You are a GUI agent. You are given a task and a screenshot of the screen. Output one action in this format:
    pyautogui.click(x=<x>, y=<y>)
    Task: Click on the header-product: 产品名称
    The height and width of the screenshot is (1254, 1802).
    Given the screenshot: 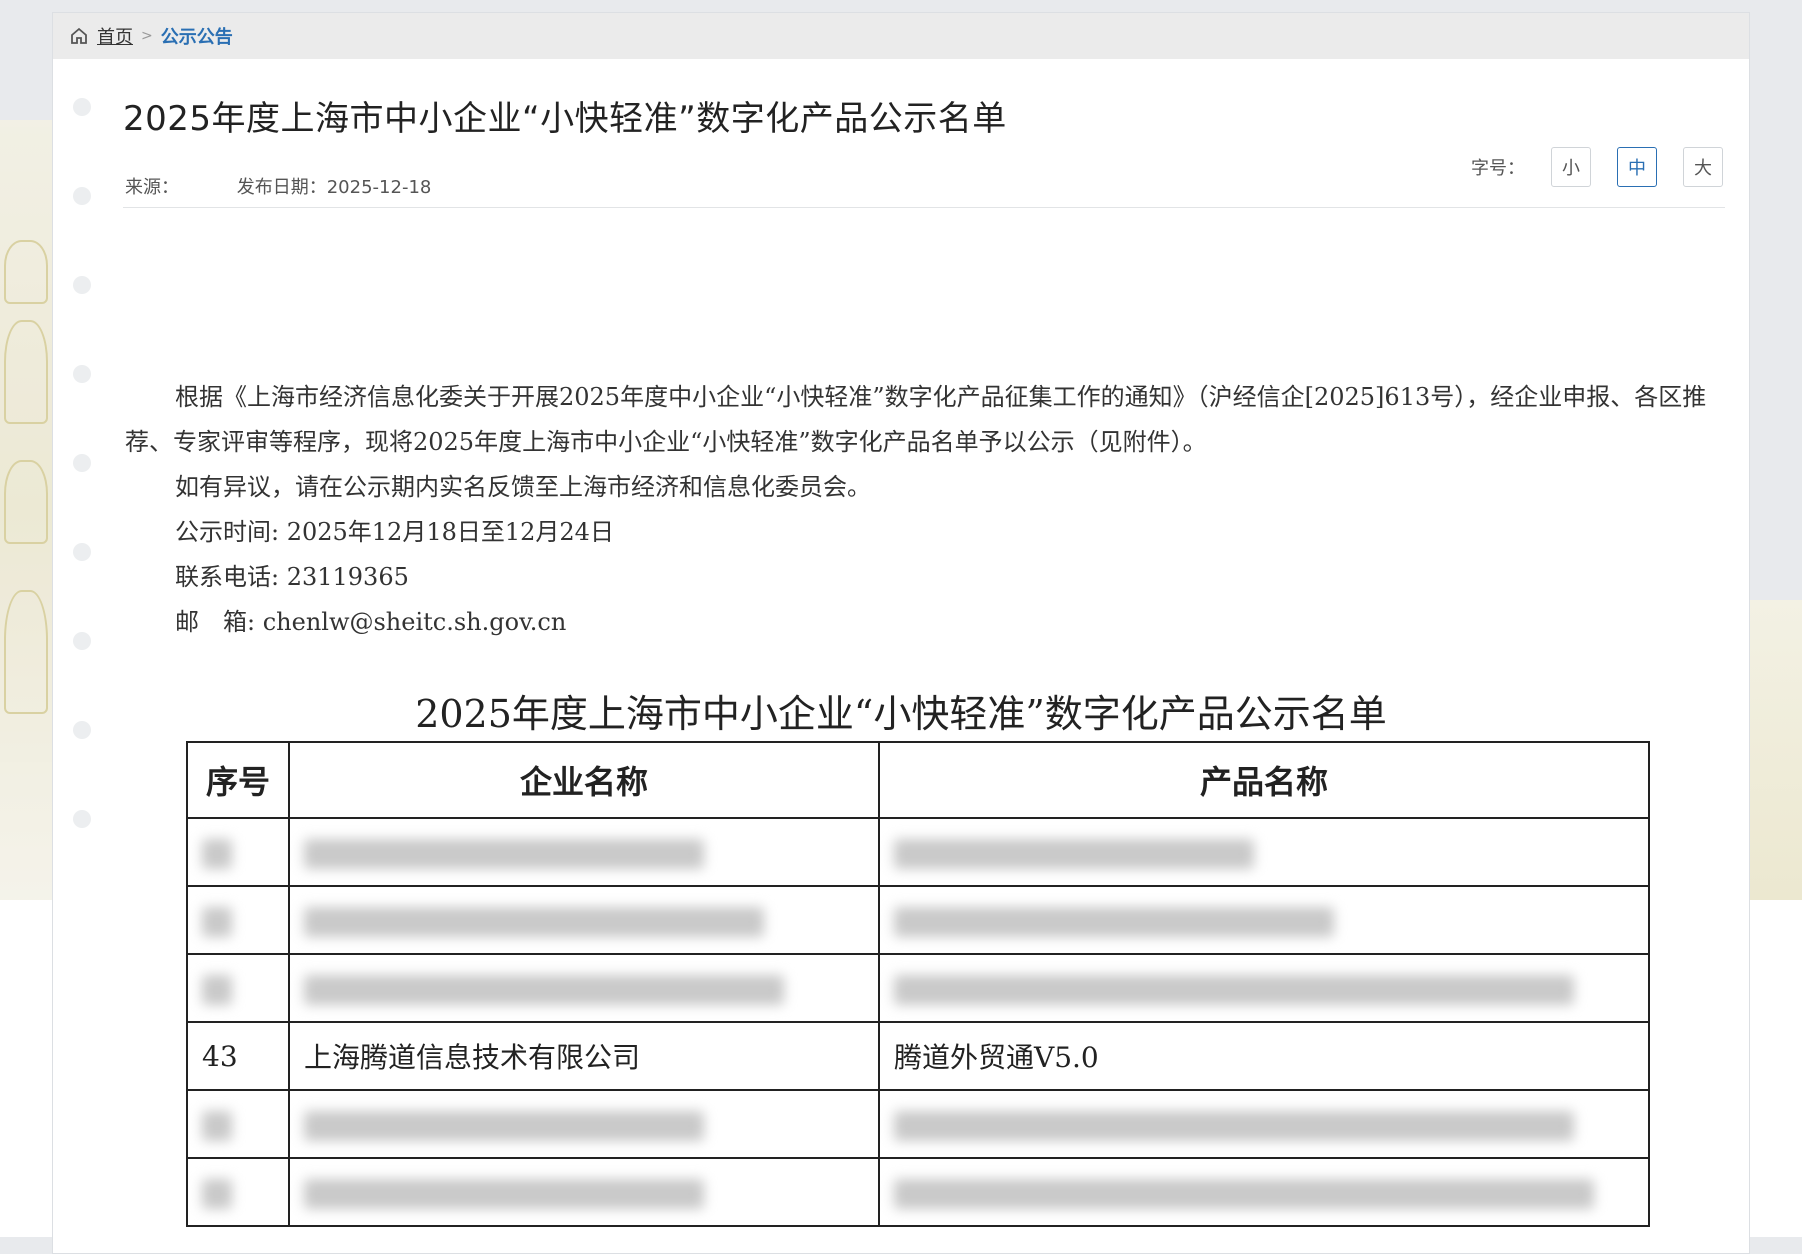 What is the action you would take?
    pyautogui.click(x=1264, y=780)
    